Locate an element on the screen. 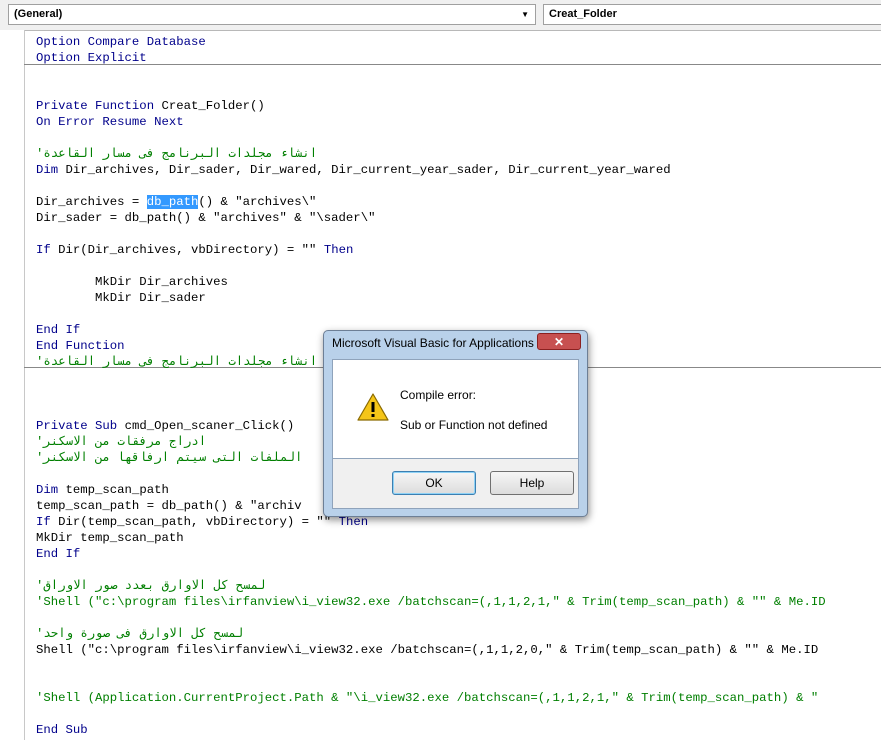  procedure-dropdown-value: Creat_Folder is located at coordinates (583, 14).